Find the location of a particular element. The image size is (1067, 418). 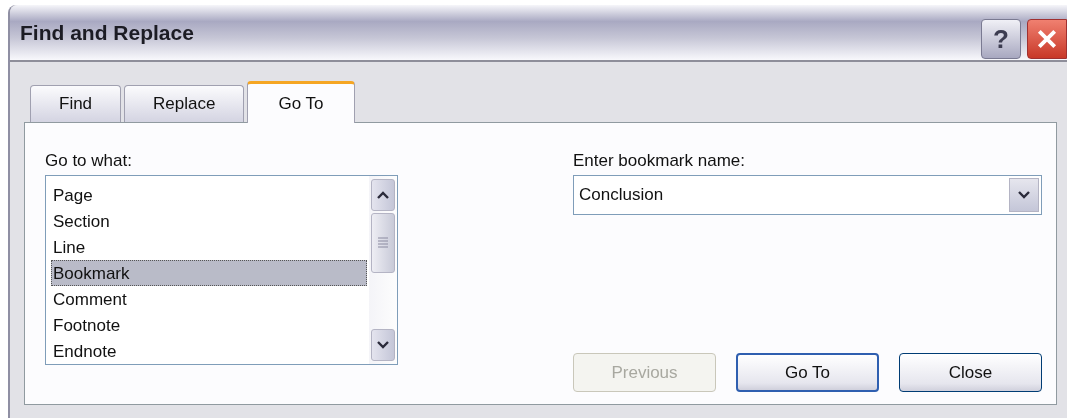

scroll-down-button is located at coordinates (383, 345).